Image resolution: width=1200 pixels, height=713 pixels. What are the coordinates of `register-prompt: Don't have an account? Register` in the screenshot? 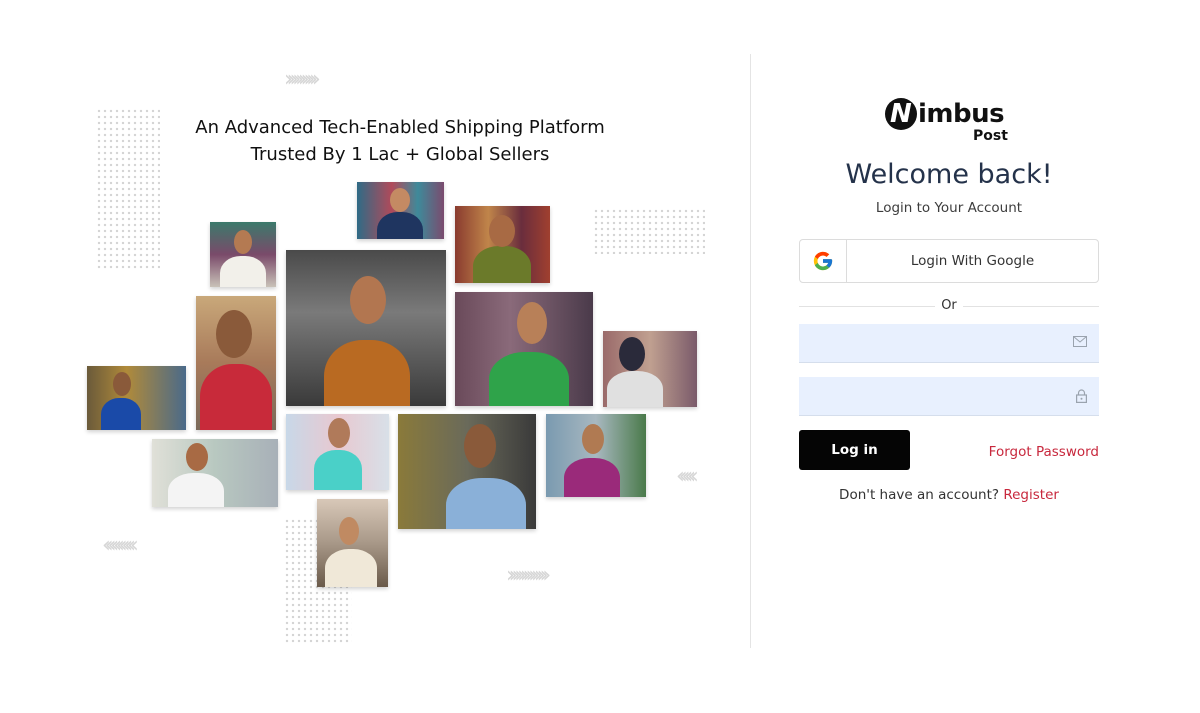 It's located at (949, 495).